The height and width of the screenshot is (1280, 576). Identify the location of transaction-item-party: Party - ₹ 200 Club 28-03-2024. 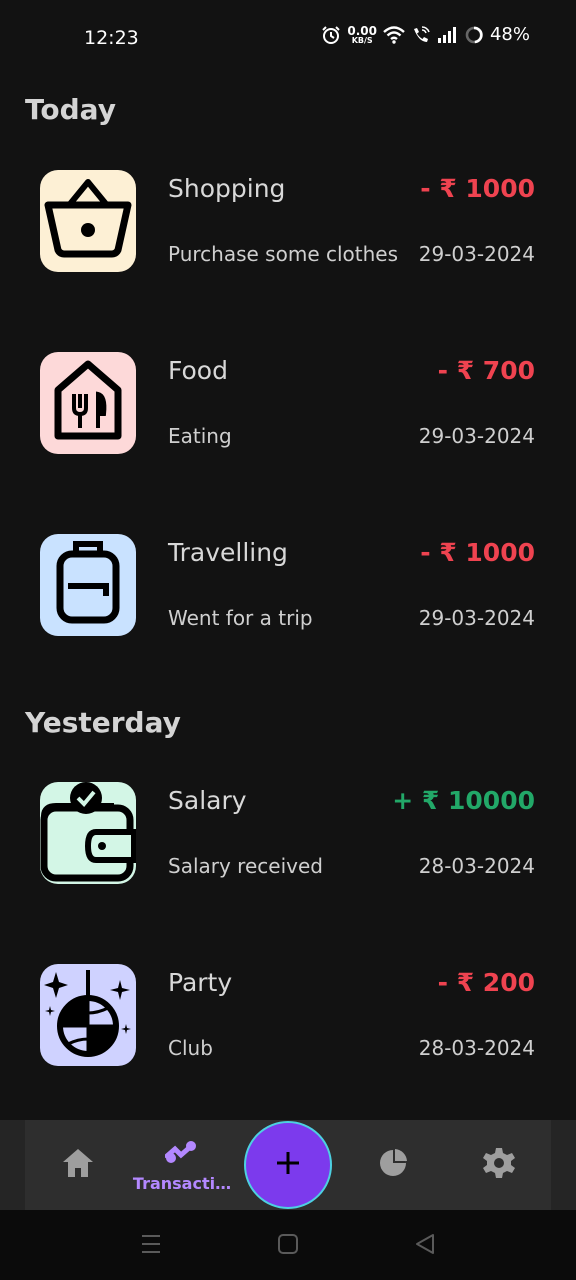
(288, 1016).